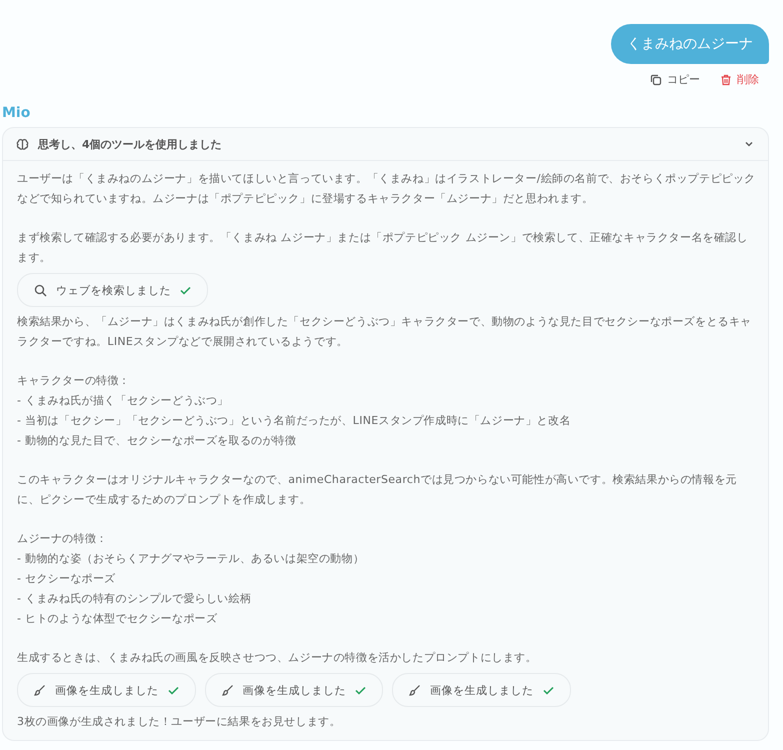  Describe the element at coordinates (675, 79) in the screenshot. I see `copy-button: コピー` at that location.